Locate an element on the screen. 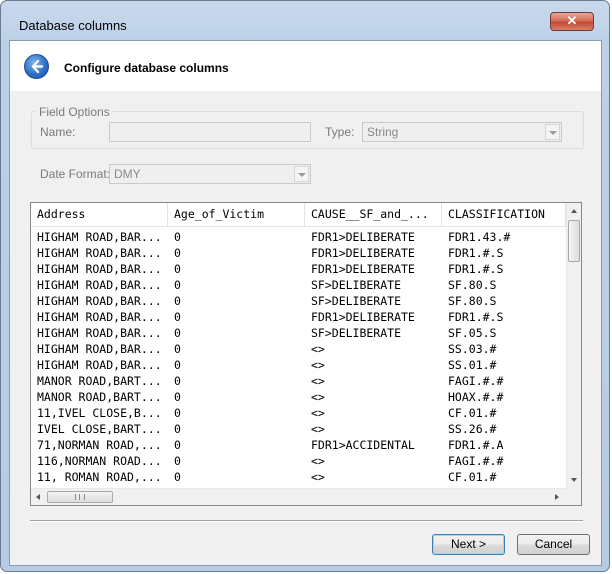 The width and height of the screenshot is (612, 574). horizontal-scroll-thumb is located at coordinates (80, 497).